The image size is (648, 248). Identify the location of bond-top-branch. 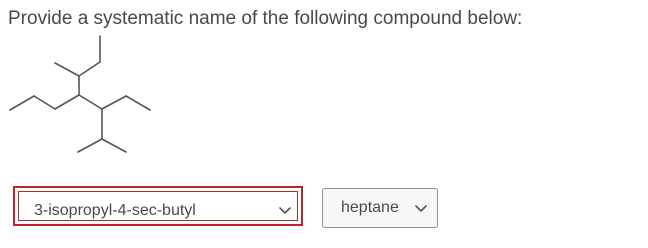
(67, 69).